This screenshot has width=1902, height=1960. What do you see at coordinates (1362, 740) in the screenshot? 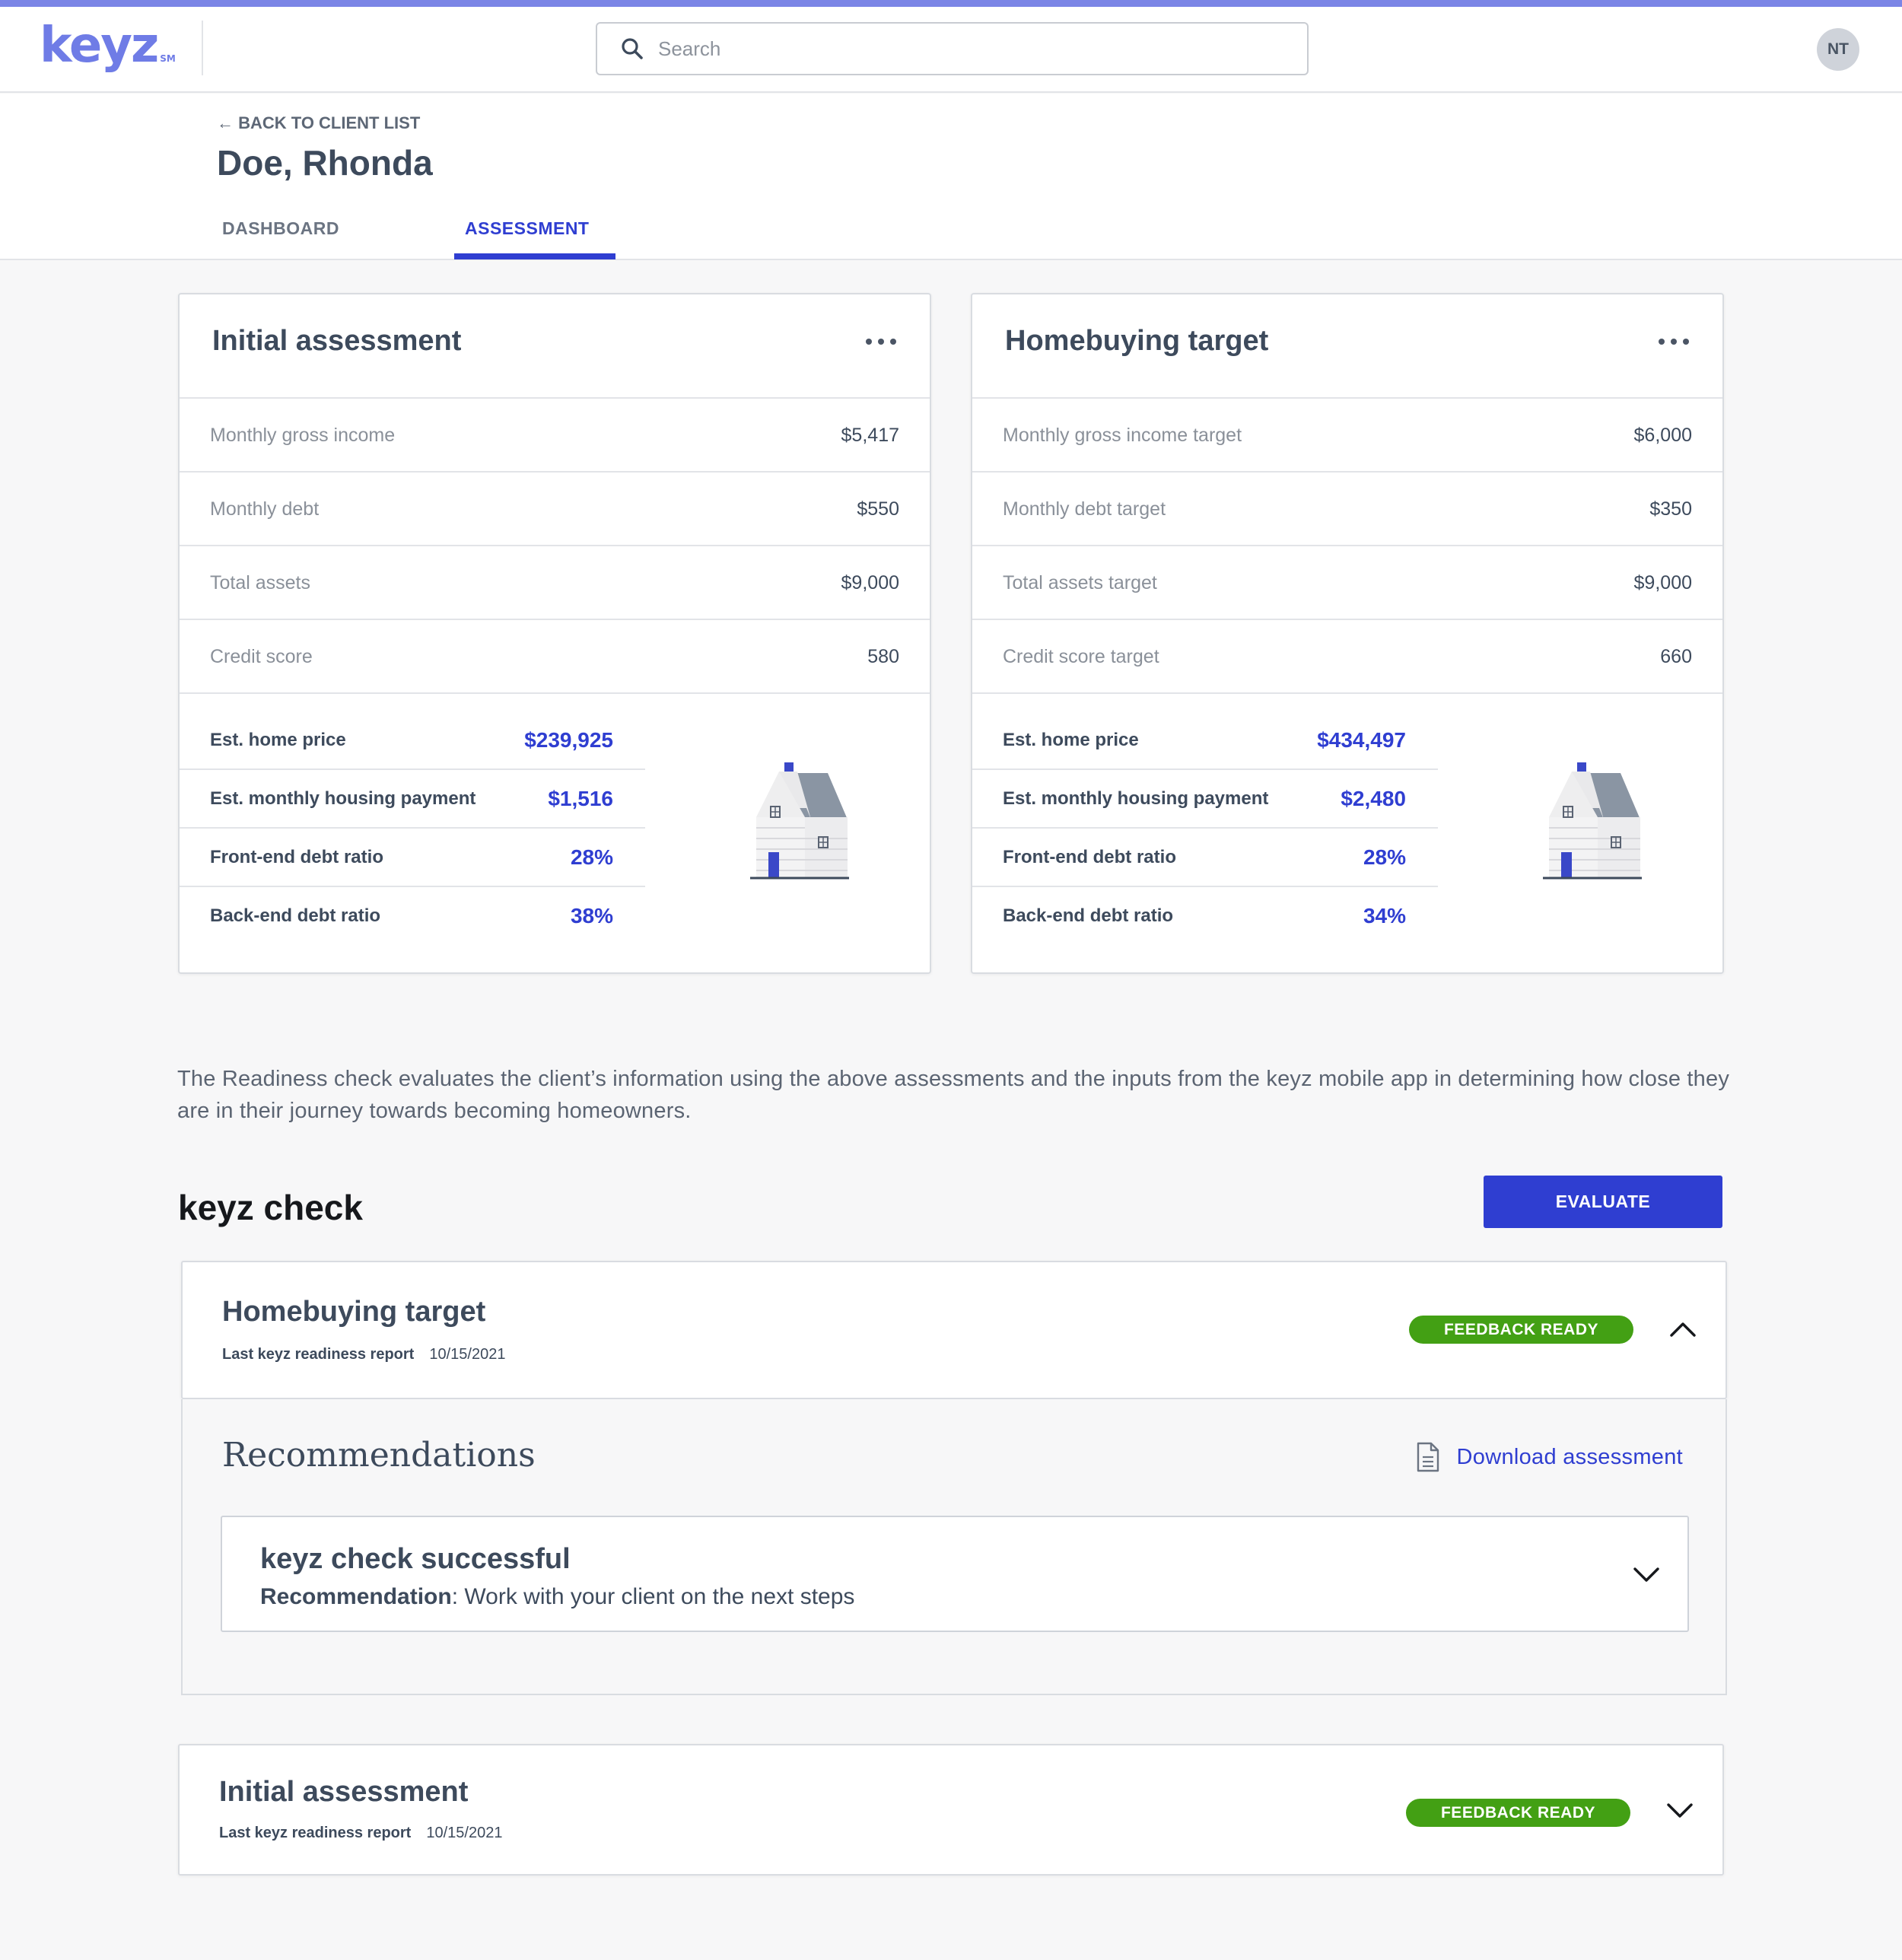
I see `estimate-value: $434,497` at bounding box center [1362, 740].